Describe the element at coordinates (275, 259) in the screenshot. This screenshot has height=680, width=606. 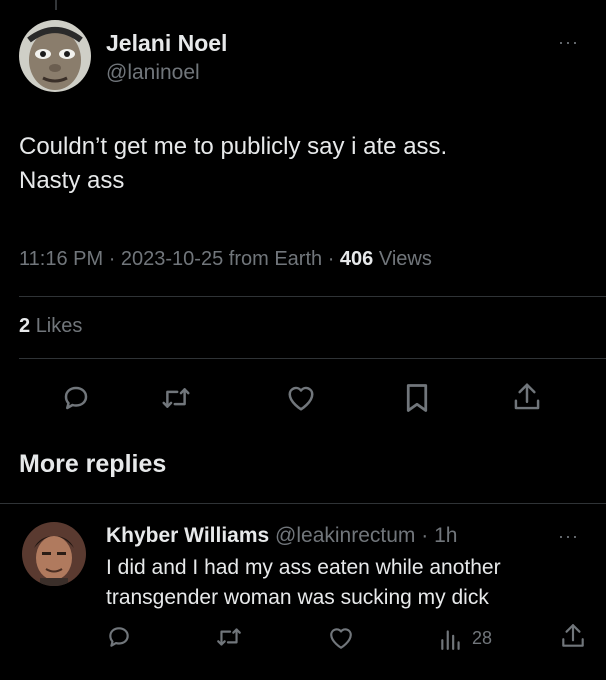
I see `tweet-source: from Earth` at that location.